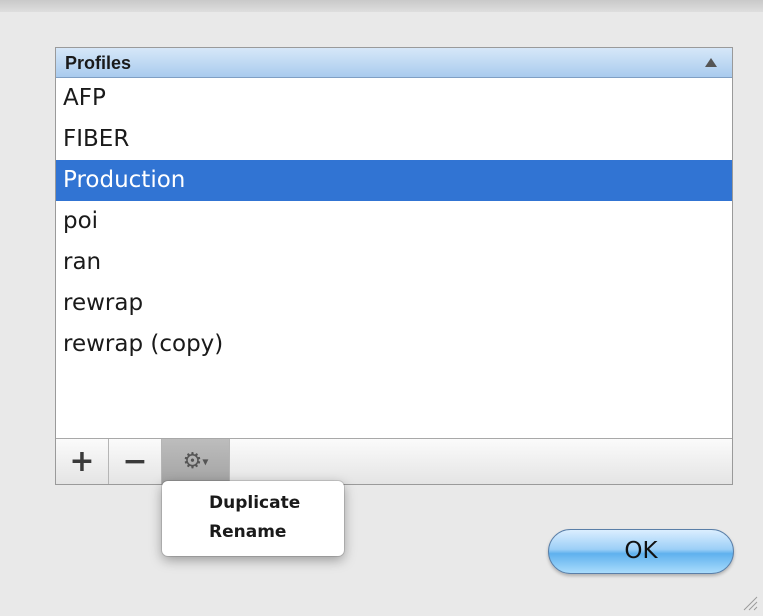 The height and width of the screenshot is (616, 763). Describe the element at coordinates (81, 221) in the screenshot. I see `list-item-label: poi` at that location.